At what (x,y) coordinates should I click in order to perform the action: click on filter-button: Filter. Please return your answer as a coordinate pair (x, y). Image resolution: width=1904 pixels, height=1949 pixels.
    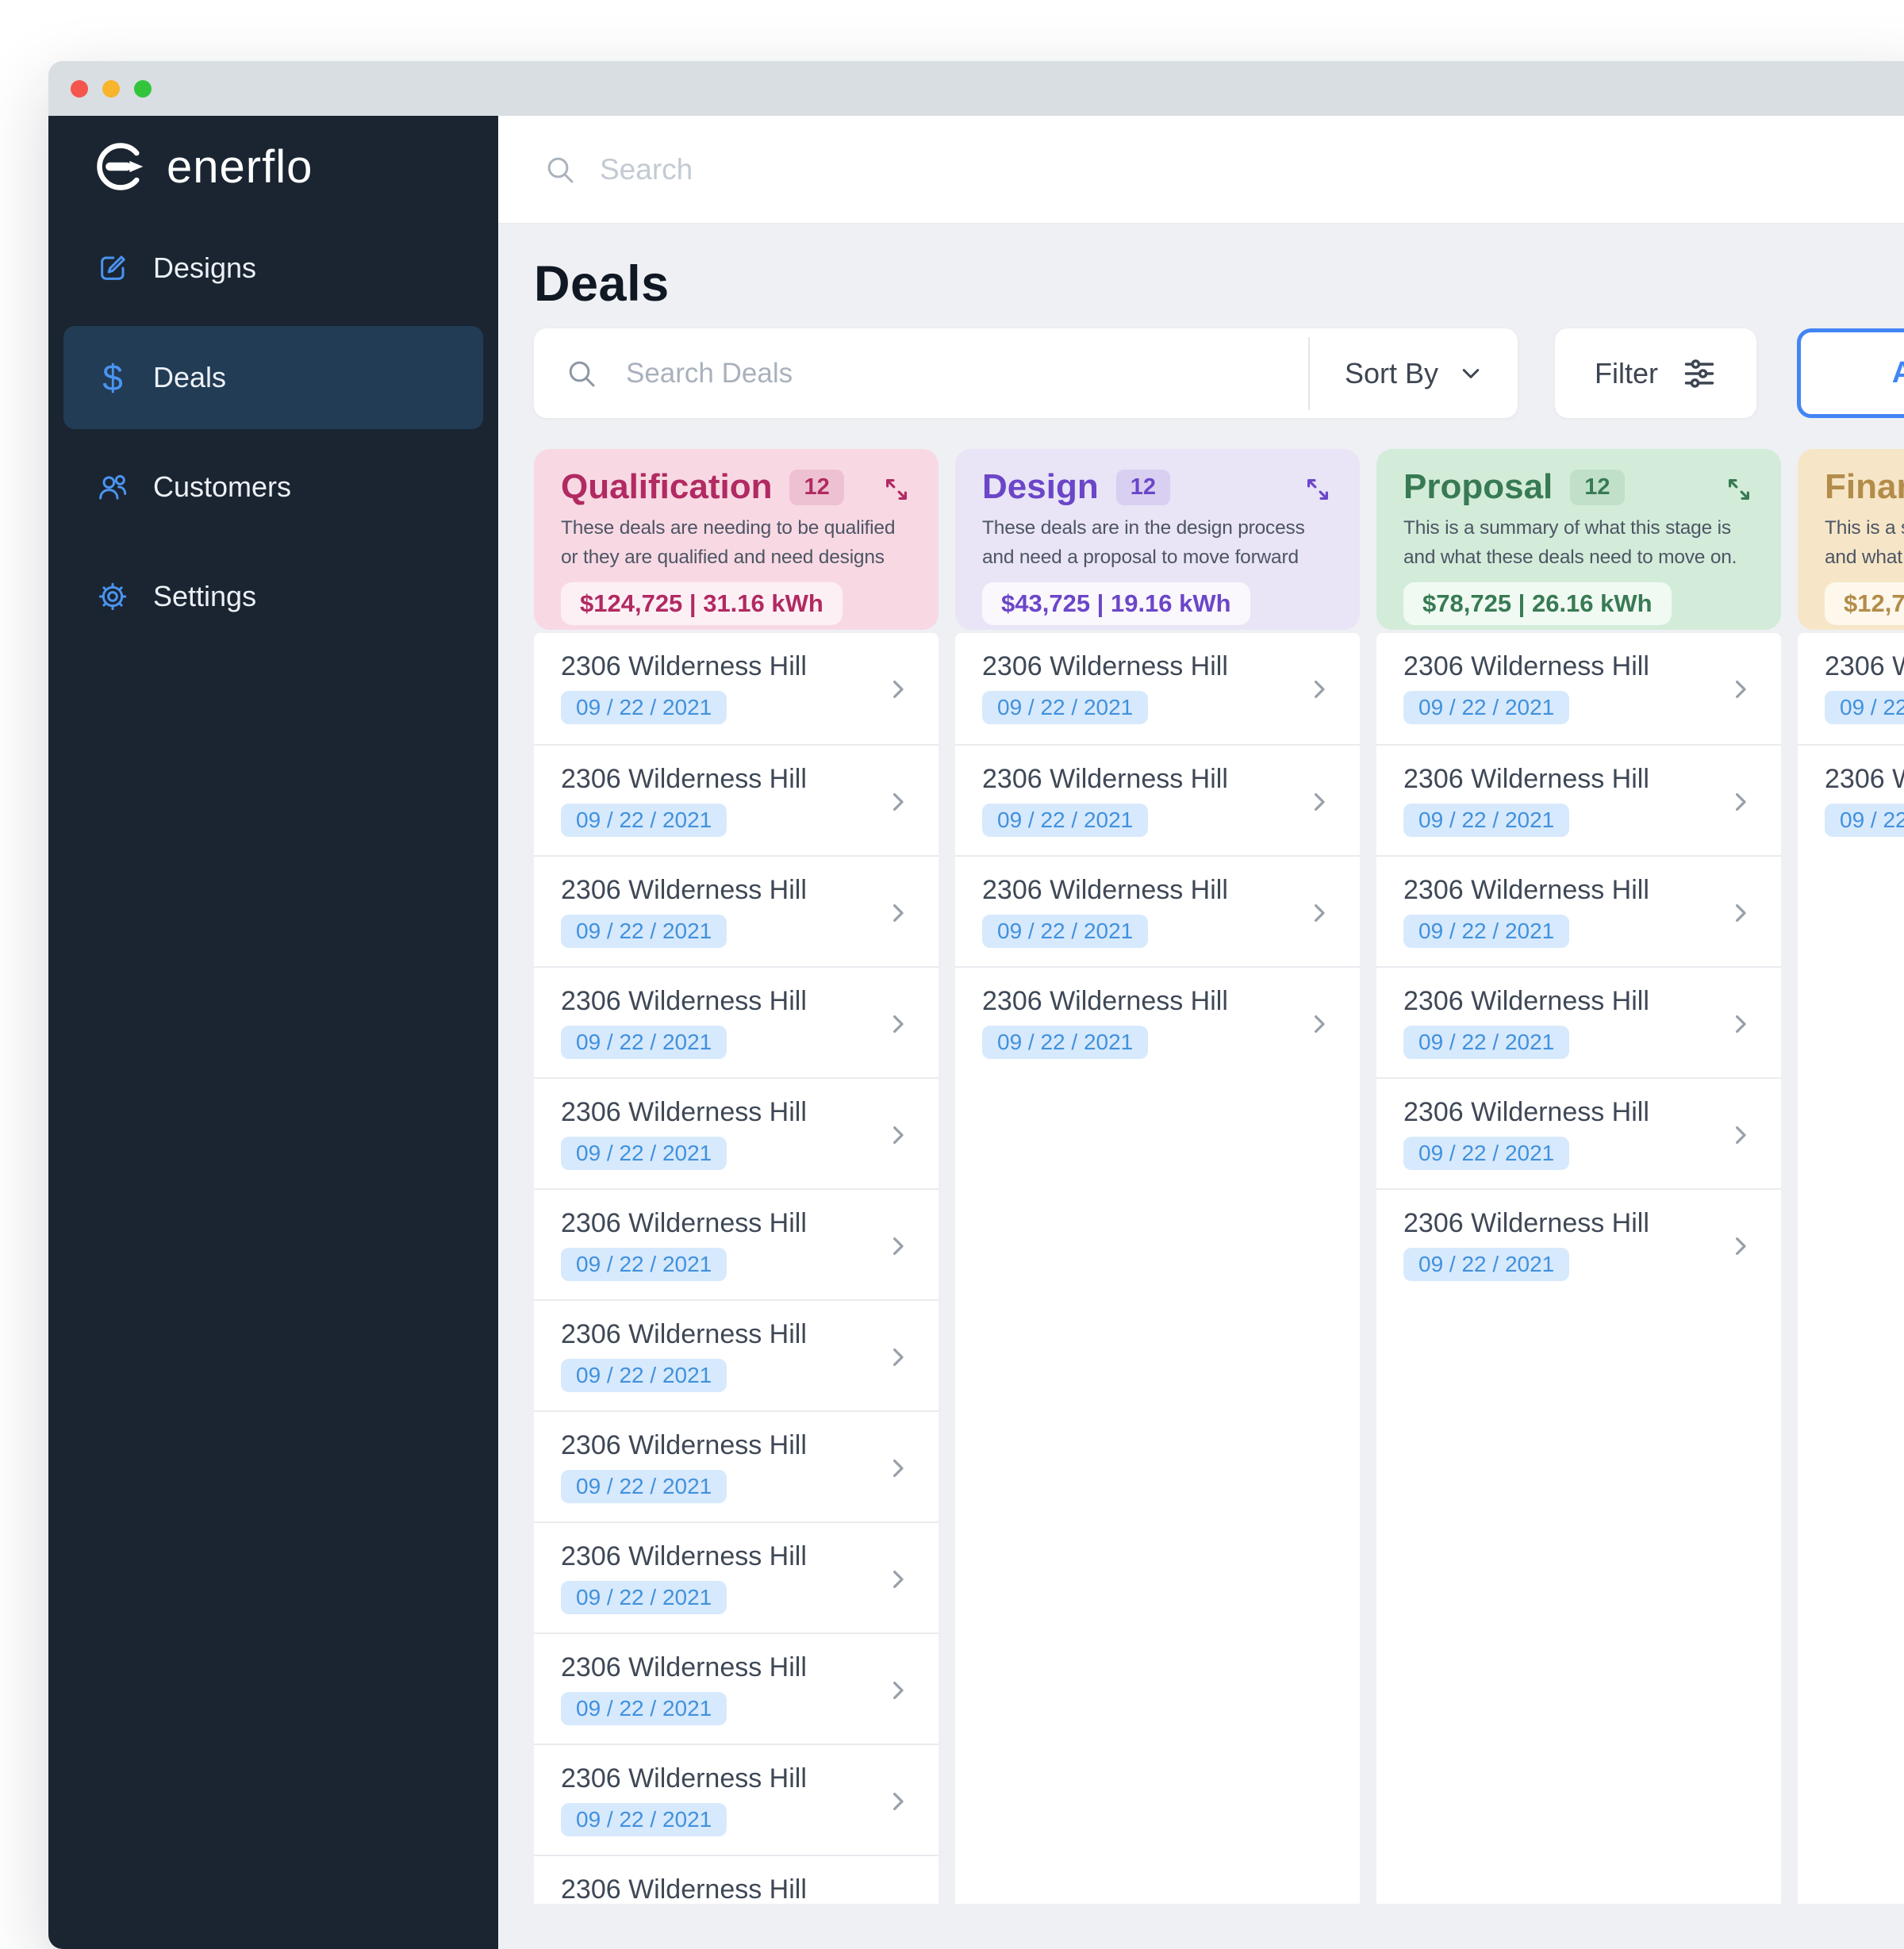
    Looking at the image, I should click on (1655, 373).